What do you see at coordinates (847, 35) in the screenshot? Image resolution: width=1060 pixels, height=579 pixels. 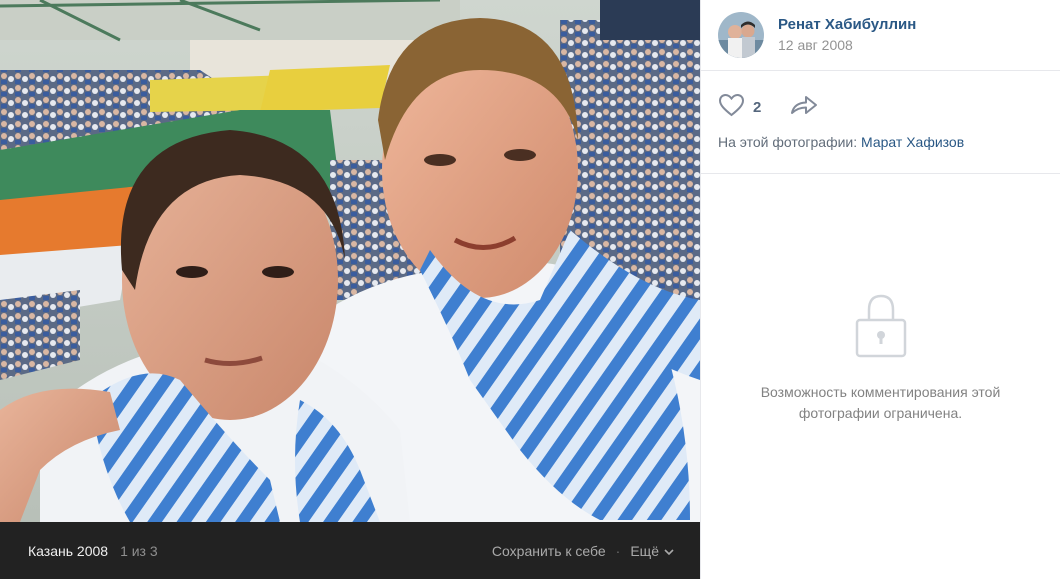 I see `author-info: Ренат Хабибуллин 12 авг 2008` at bounding box center [847, 35].